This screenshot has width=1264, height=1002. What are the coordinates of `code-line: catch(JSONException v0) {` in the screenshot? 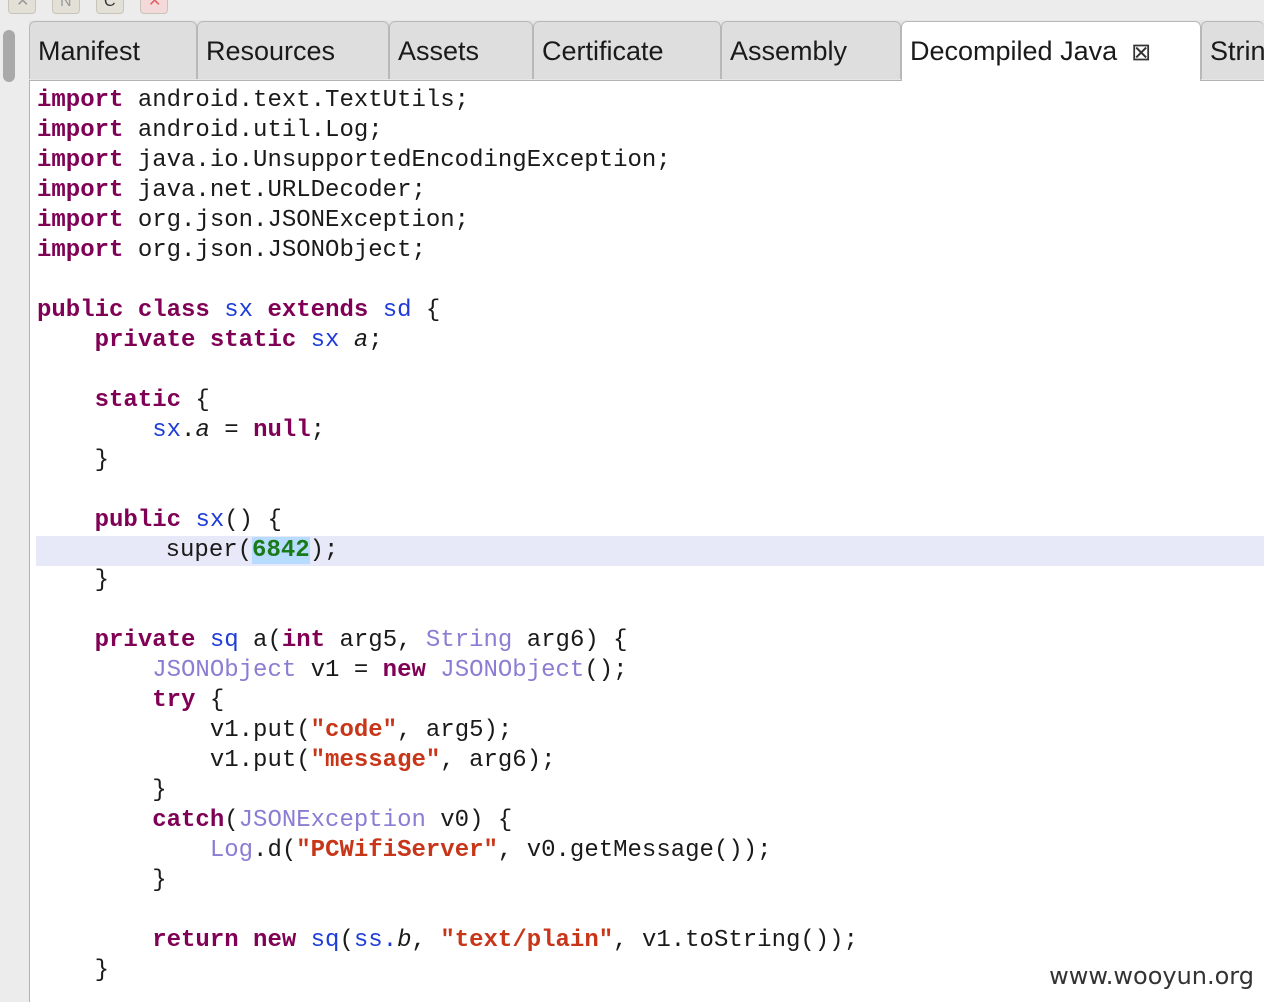 It's located at (650, 821).